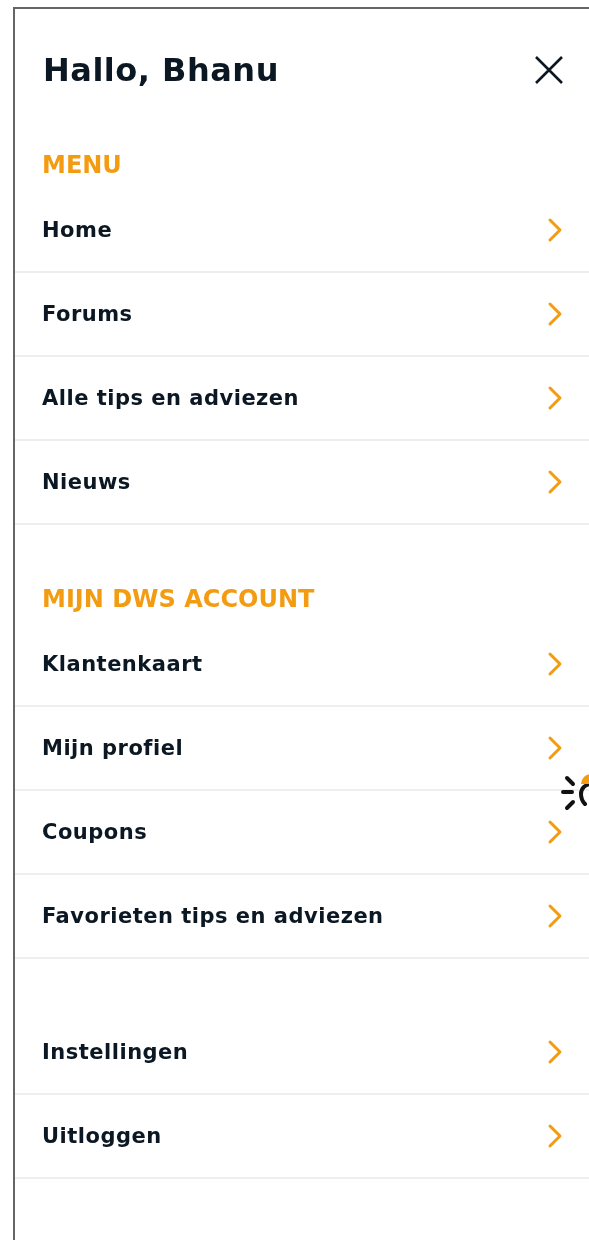 The width and height of the screenshot is (589, 1240). Describe the element at coordinates (302, 231) in the screenshot. I see `menu-item: Home` at that location.